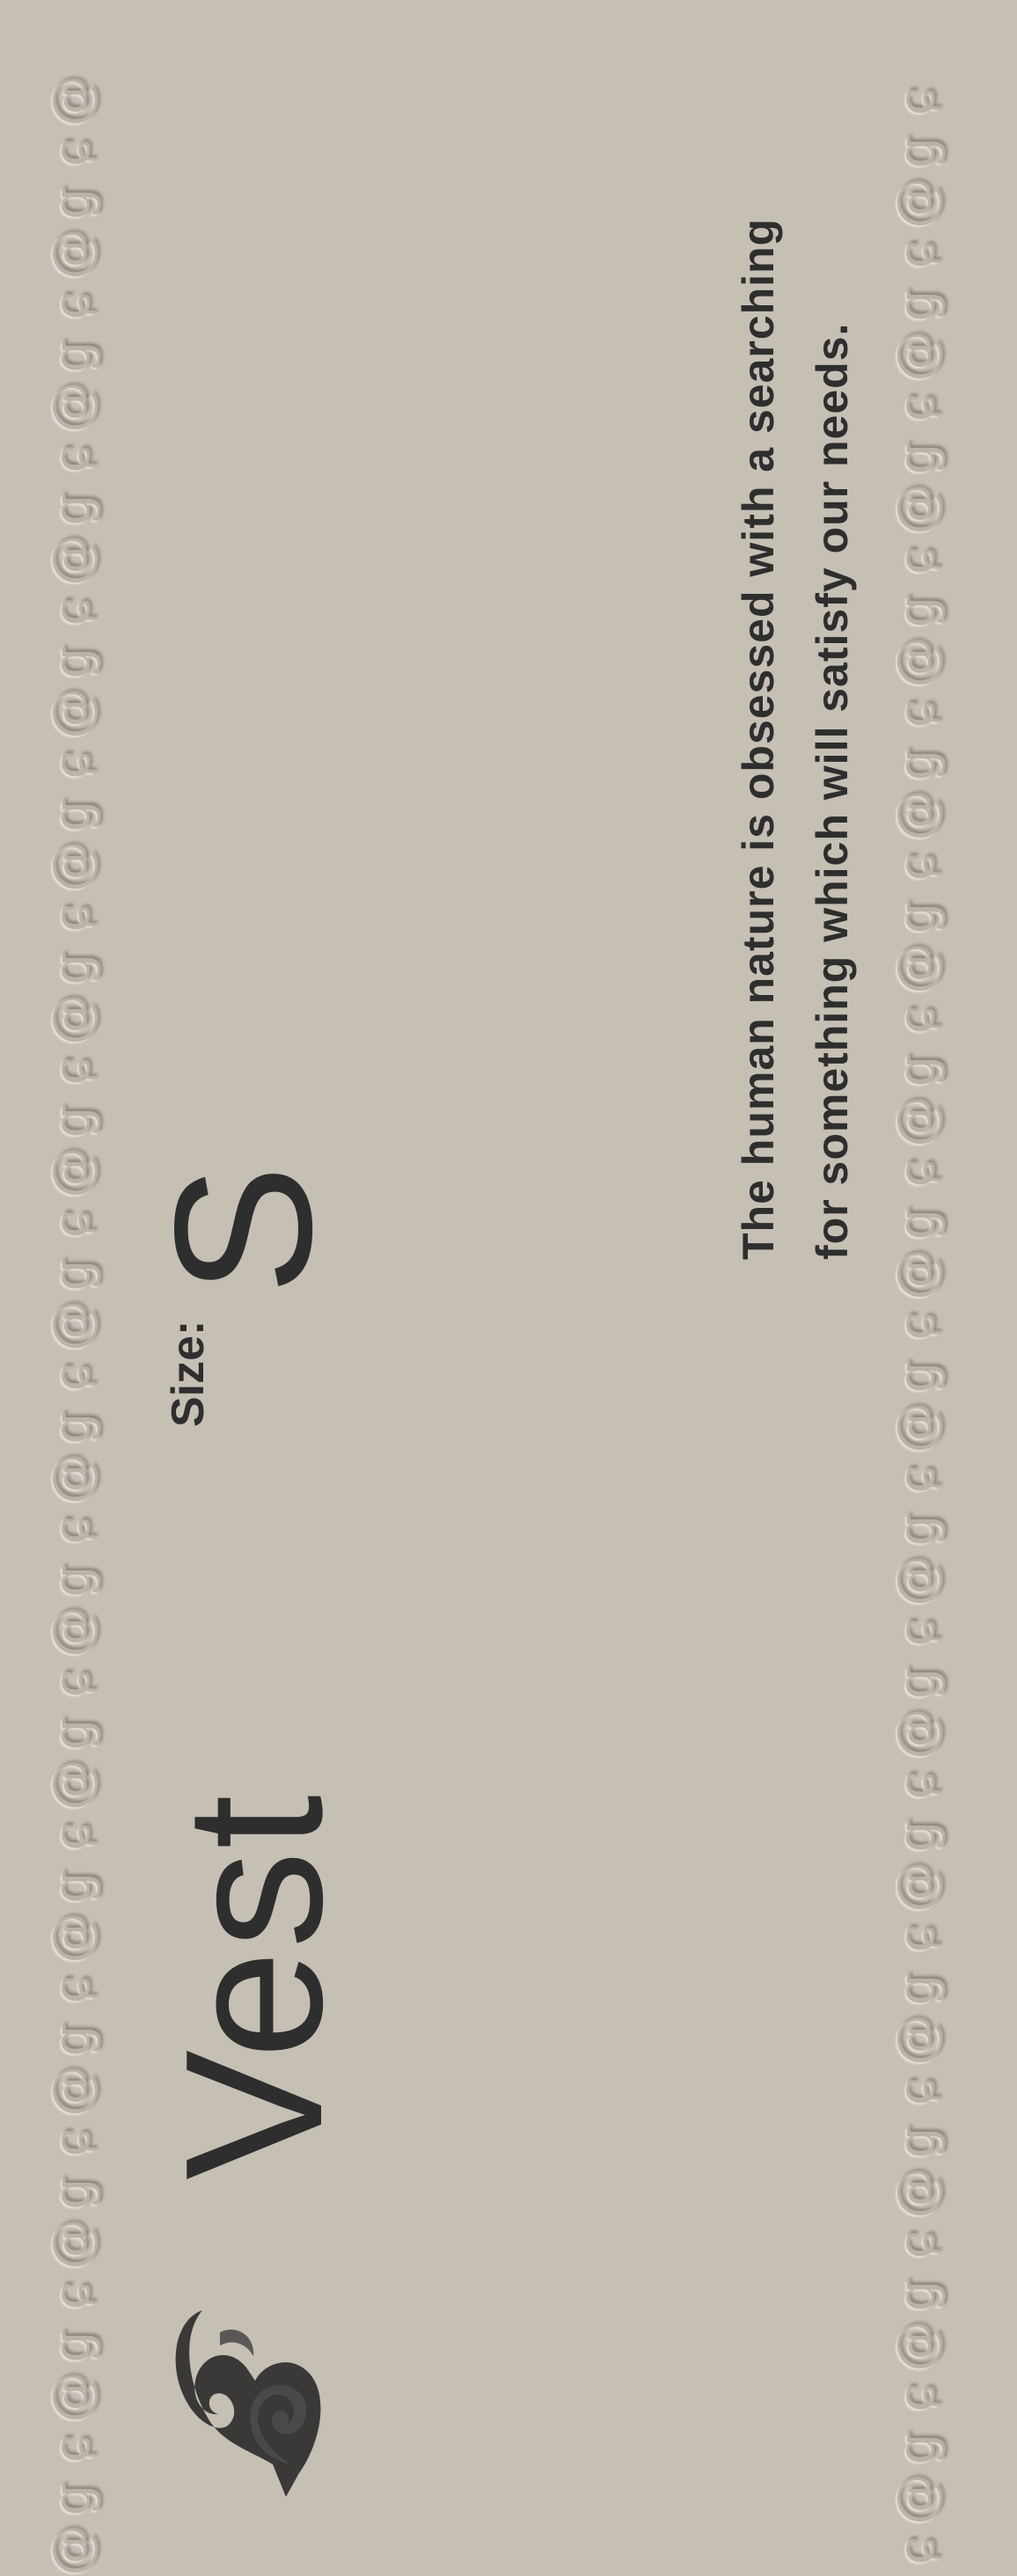 Image resolution: width=1017 pixels, height=2576 pixels. I want to click on size-label: Size:, so click(188, 1373).